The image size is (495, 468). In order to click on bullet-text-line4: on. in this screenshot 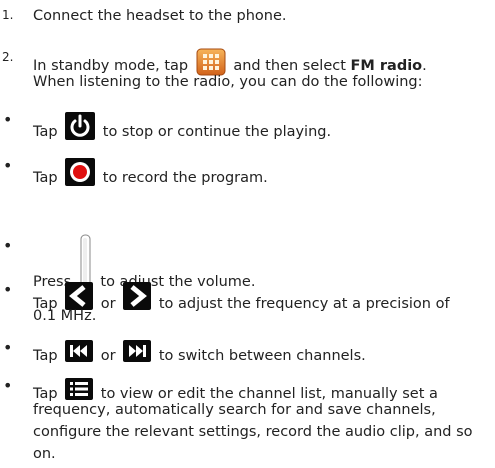, I will do `click(44, 454)`.